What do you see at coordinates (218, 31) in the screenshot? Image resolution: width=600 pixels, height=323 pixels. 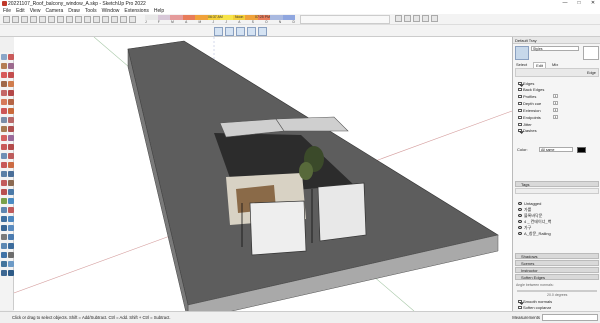 I see `iso-view-button` at bounding box center [218, 31].